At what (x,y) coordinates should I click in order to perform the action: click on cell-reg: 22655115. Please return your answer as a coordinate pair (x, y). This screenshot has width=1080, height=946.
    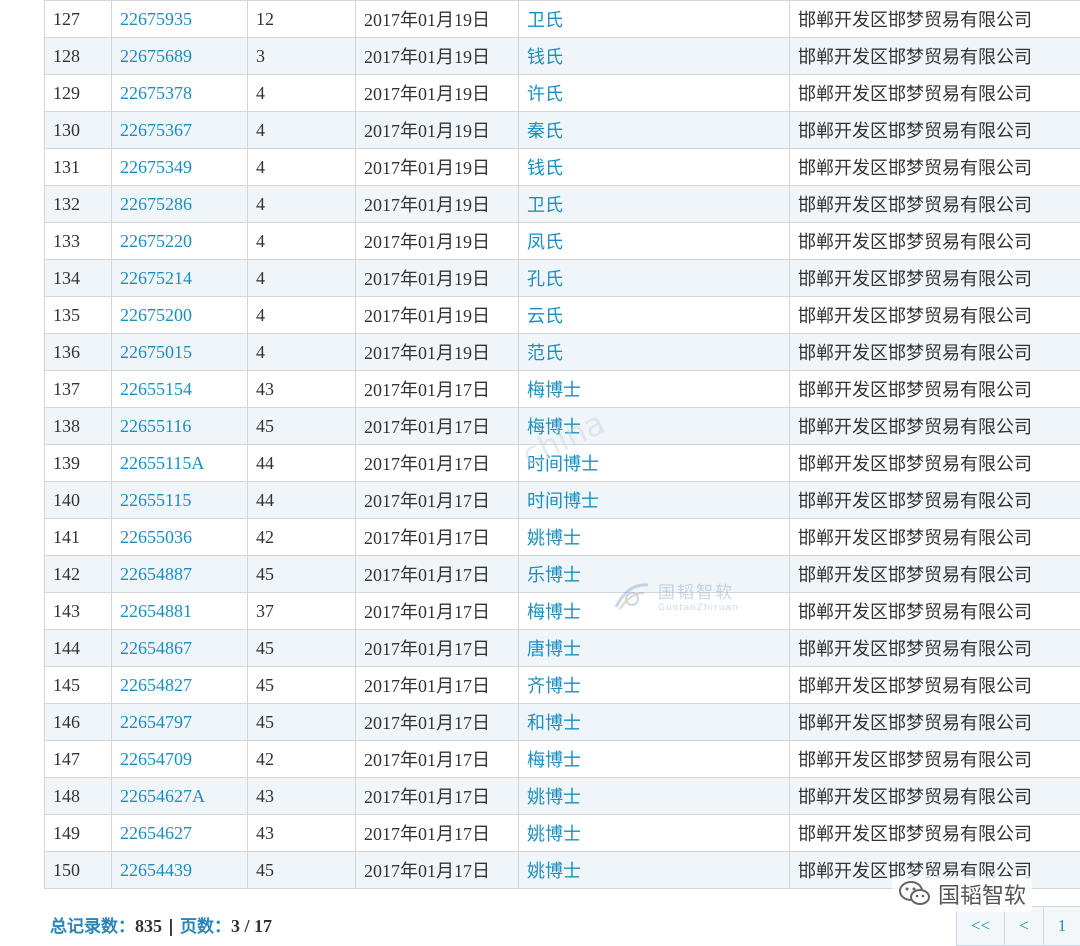
    Looking at the image, I should click on (180, 500).